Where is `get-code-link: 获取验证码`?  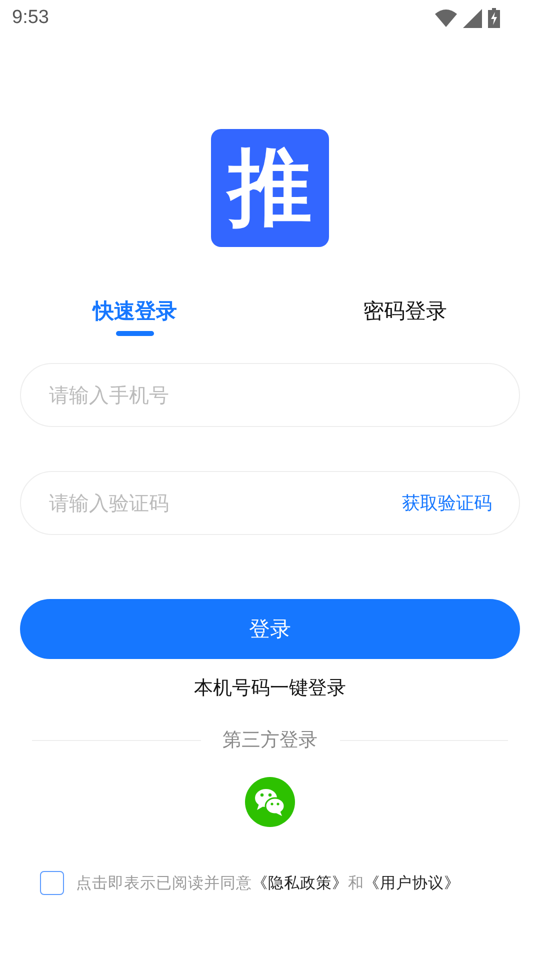 get-code-link: 获取验证码 is located at coordinates (447, 503).